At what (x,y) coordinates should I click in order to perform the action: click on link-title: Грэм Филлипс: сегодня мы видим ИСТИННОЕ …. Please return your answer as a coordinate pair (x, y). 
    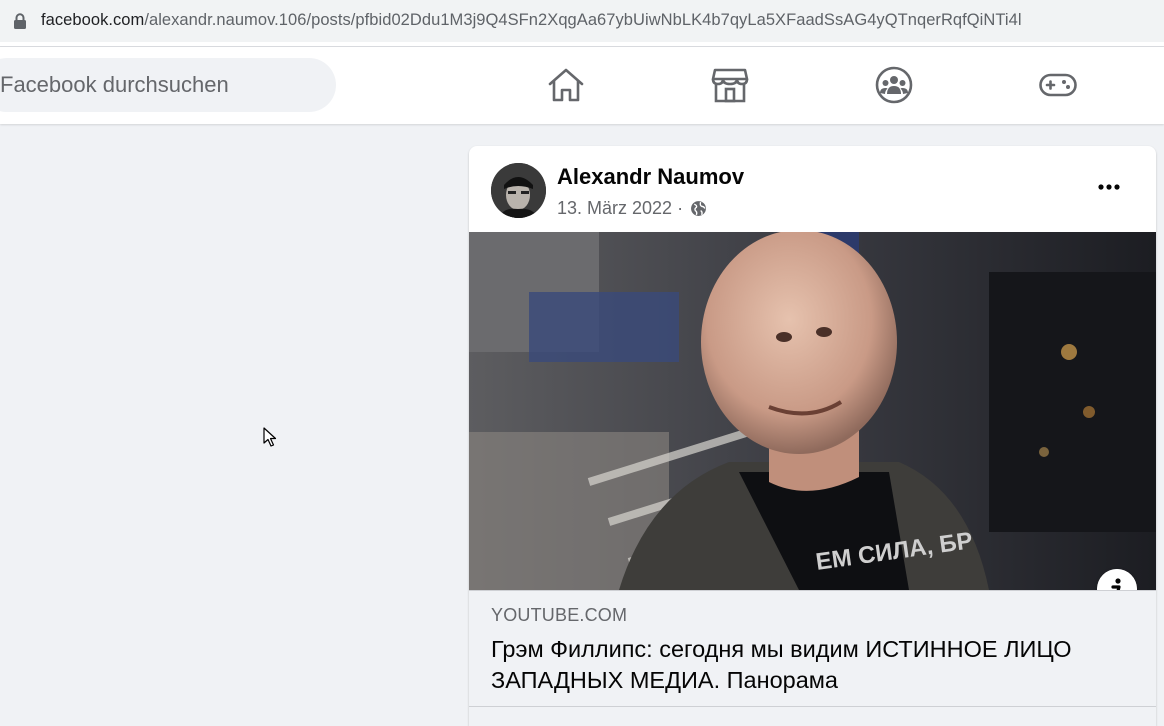
    Looking at the image, I should click on (811, 665).